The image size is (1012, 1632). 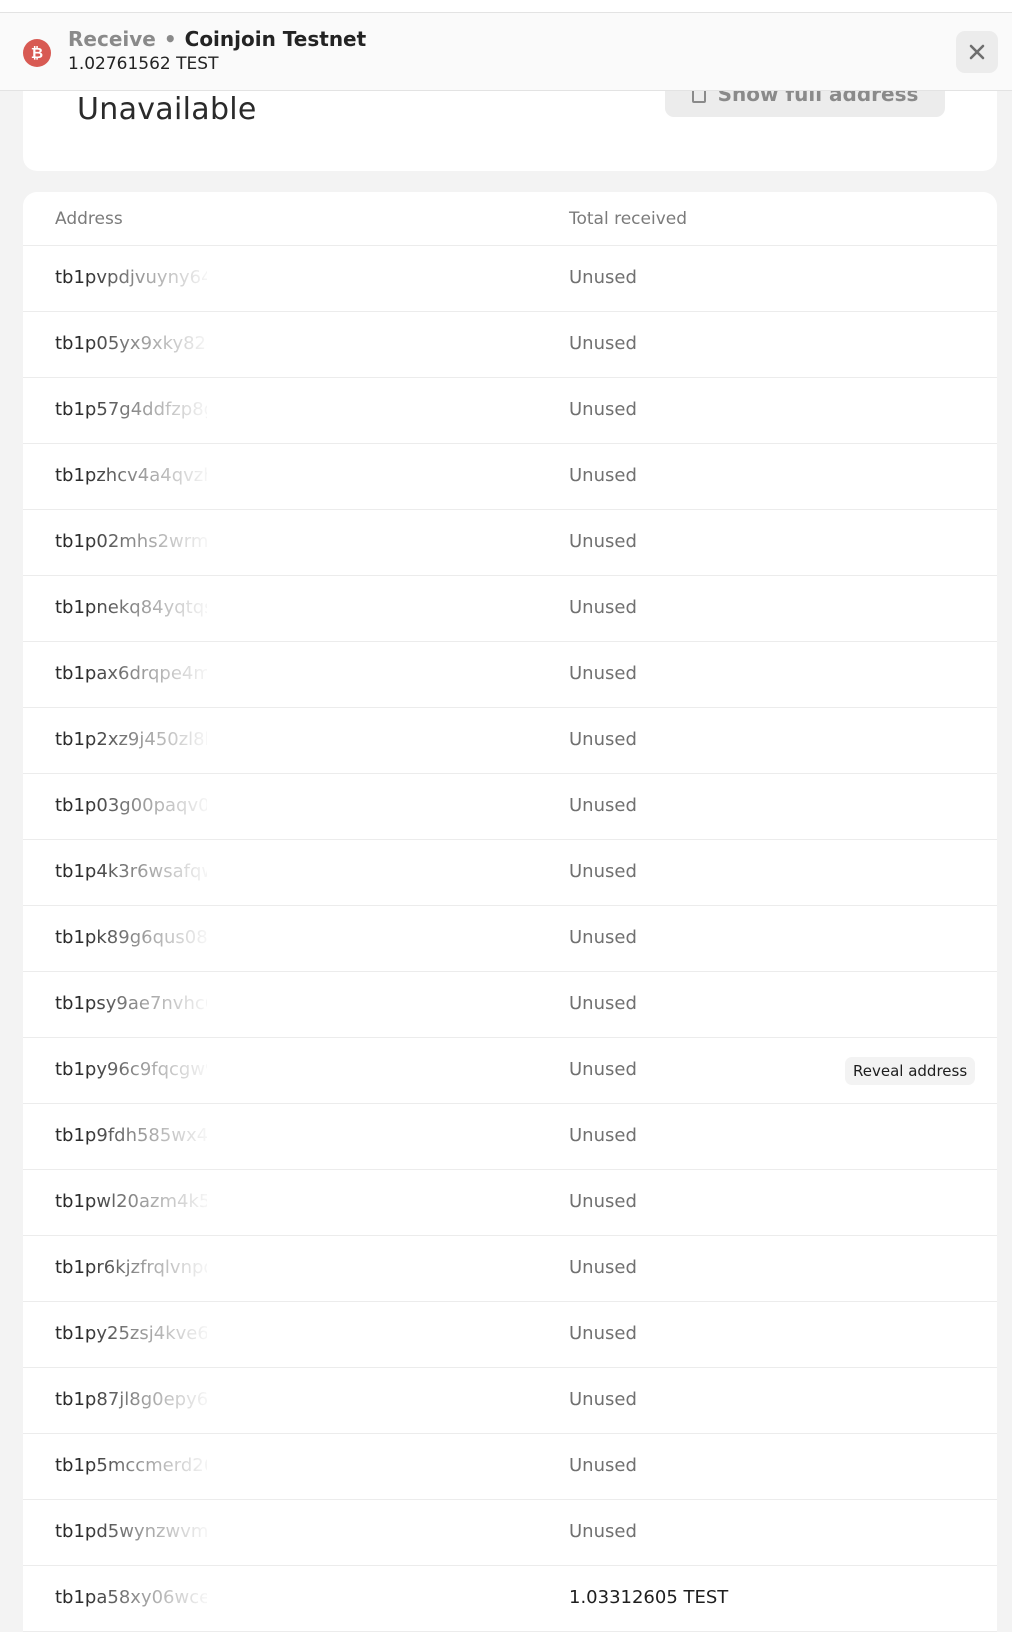 I want to click on bitcoin-icon: ₿, so click(x=37, y=53).